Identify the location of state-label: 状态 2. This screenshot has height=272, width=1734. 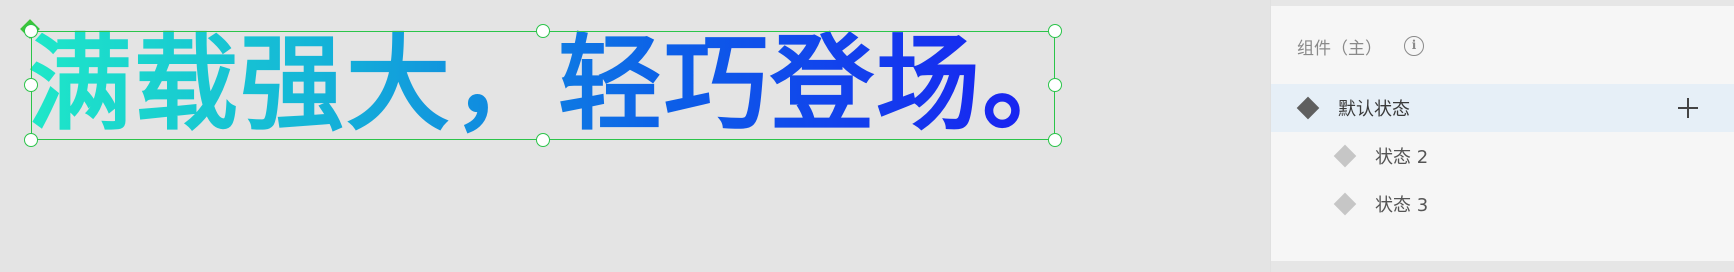
(1402, 157).